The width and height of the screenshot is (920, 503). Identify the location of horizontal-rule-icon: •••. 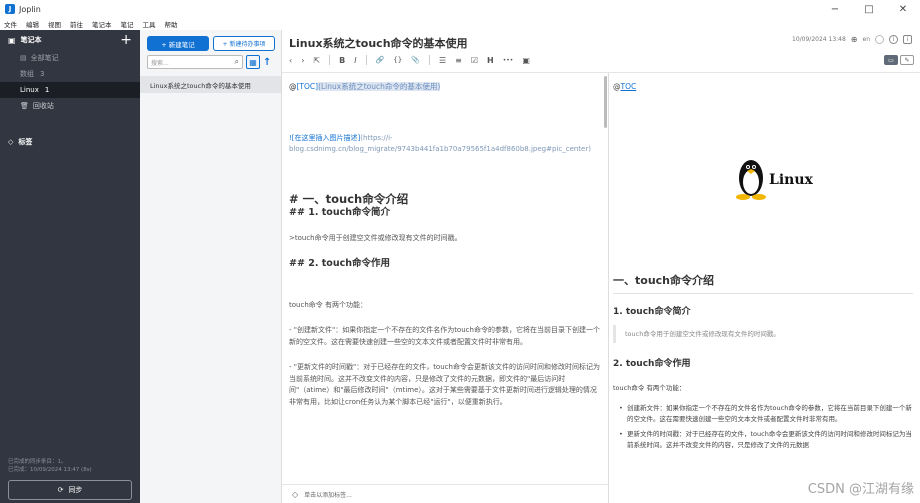
(508, 60).